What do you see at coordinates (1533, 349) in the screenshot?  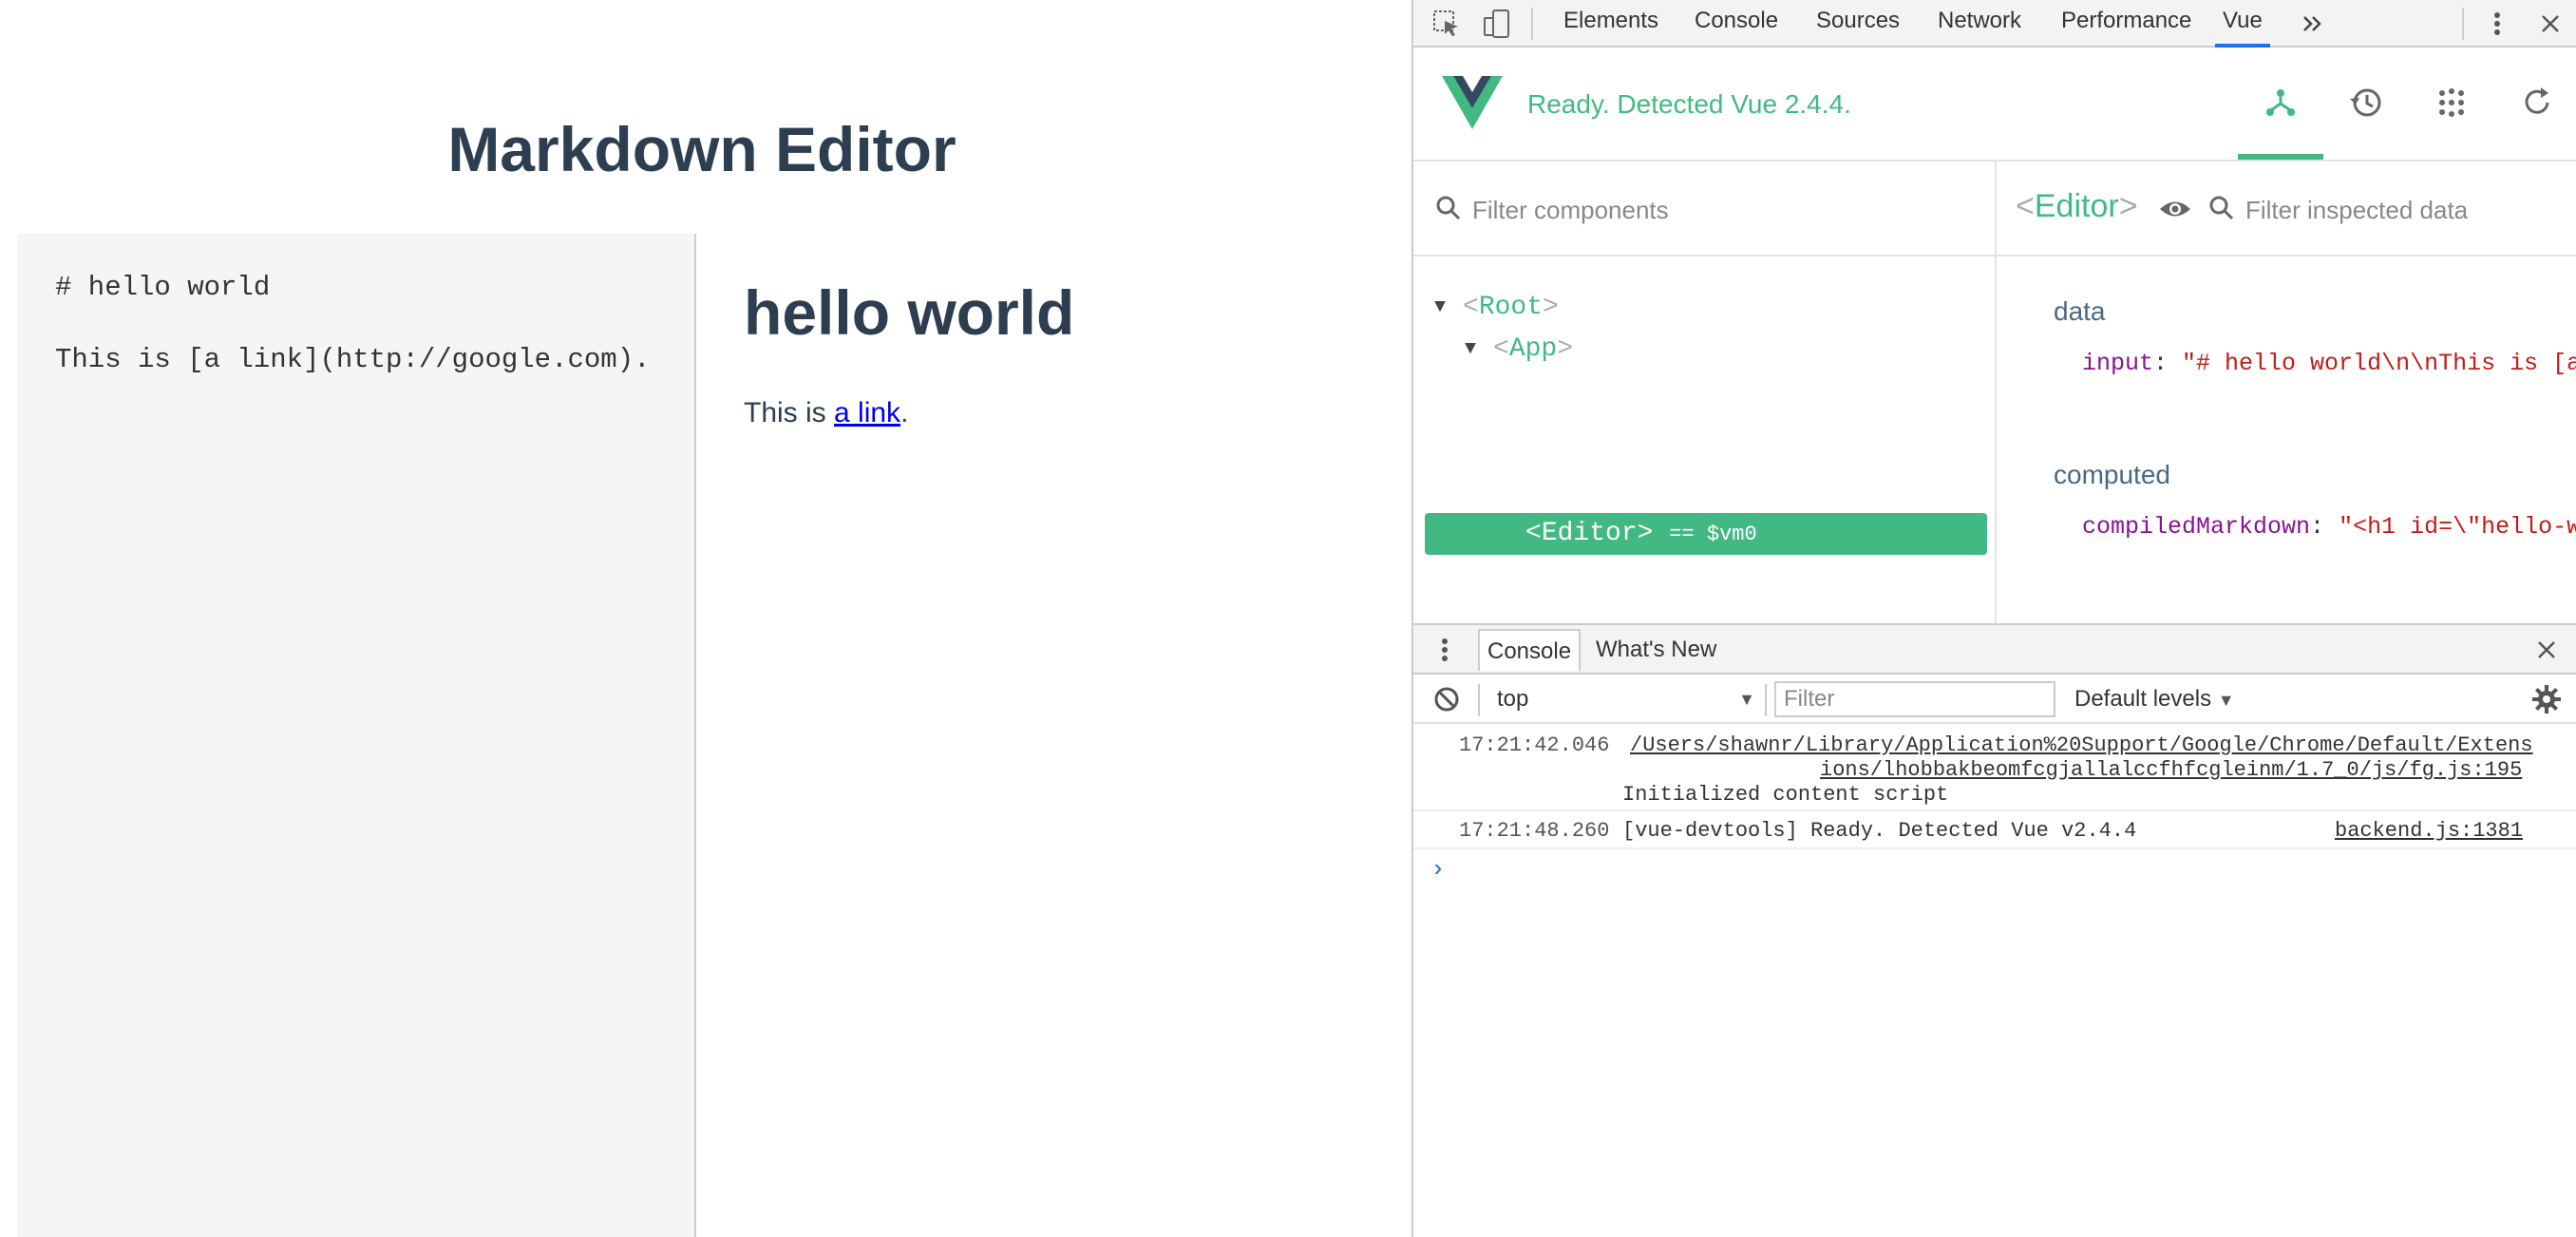 I see `tree-node-app-label: App` at bounding box center [1533, 349].